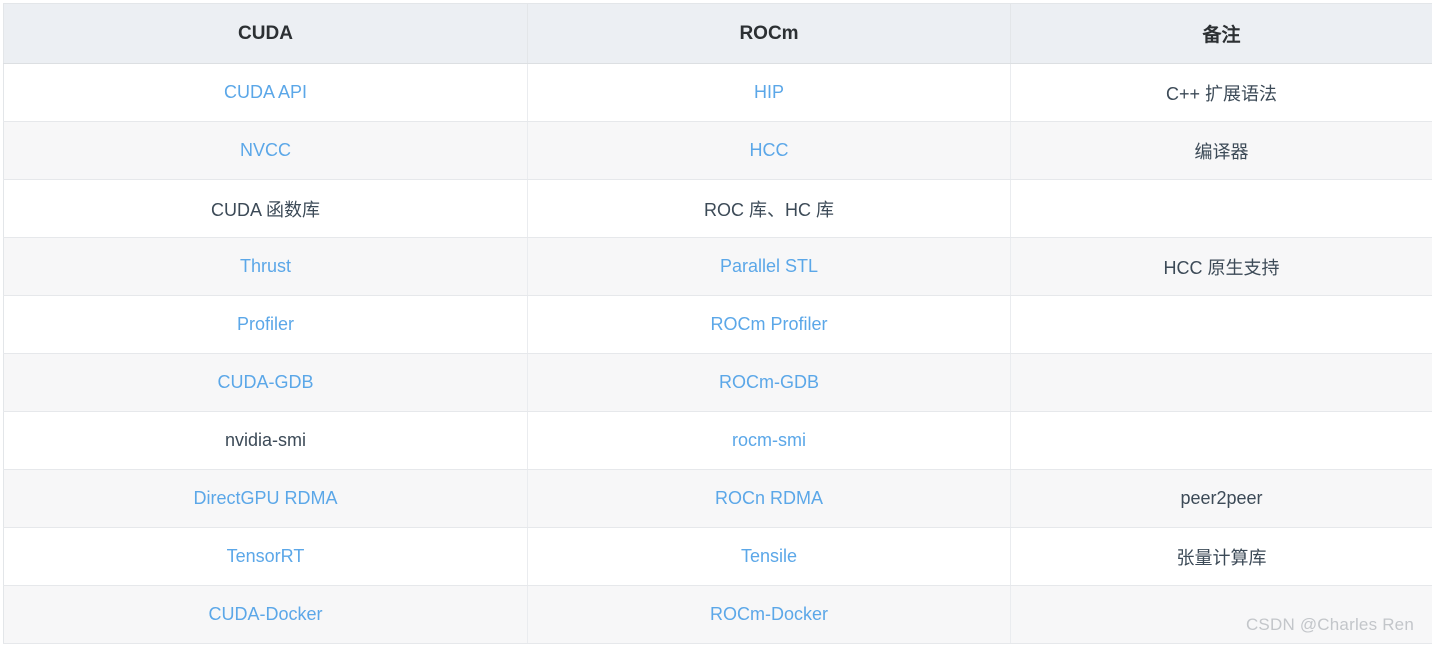  Describe the element at coordinates (769, 556) in the screenshot. I see `cell-rocm: Tensile` at that location.